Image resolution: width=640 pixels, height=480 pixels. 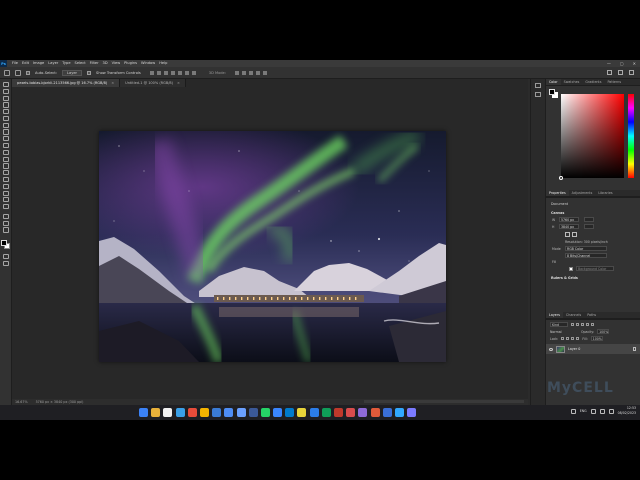 I want to click on frame-tool-icon, so click(x=5, y=118).